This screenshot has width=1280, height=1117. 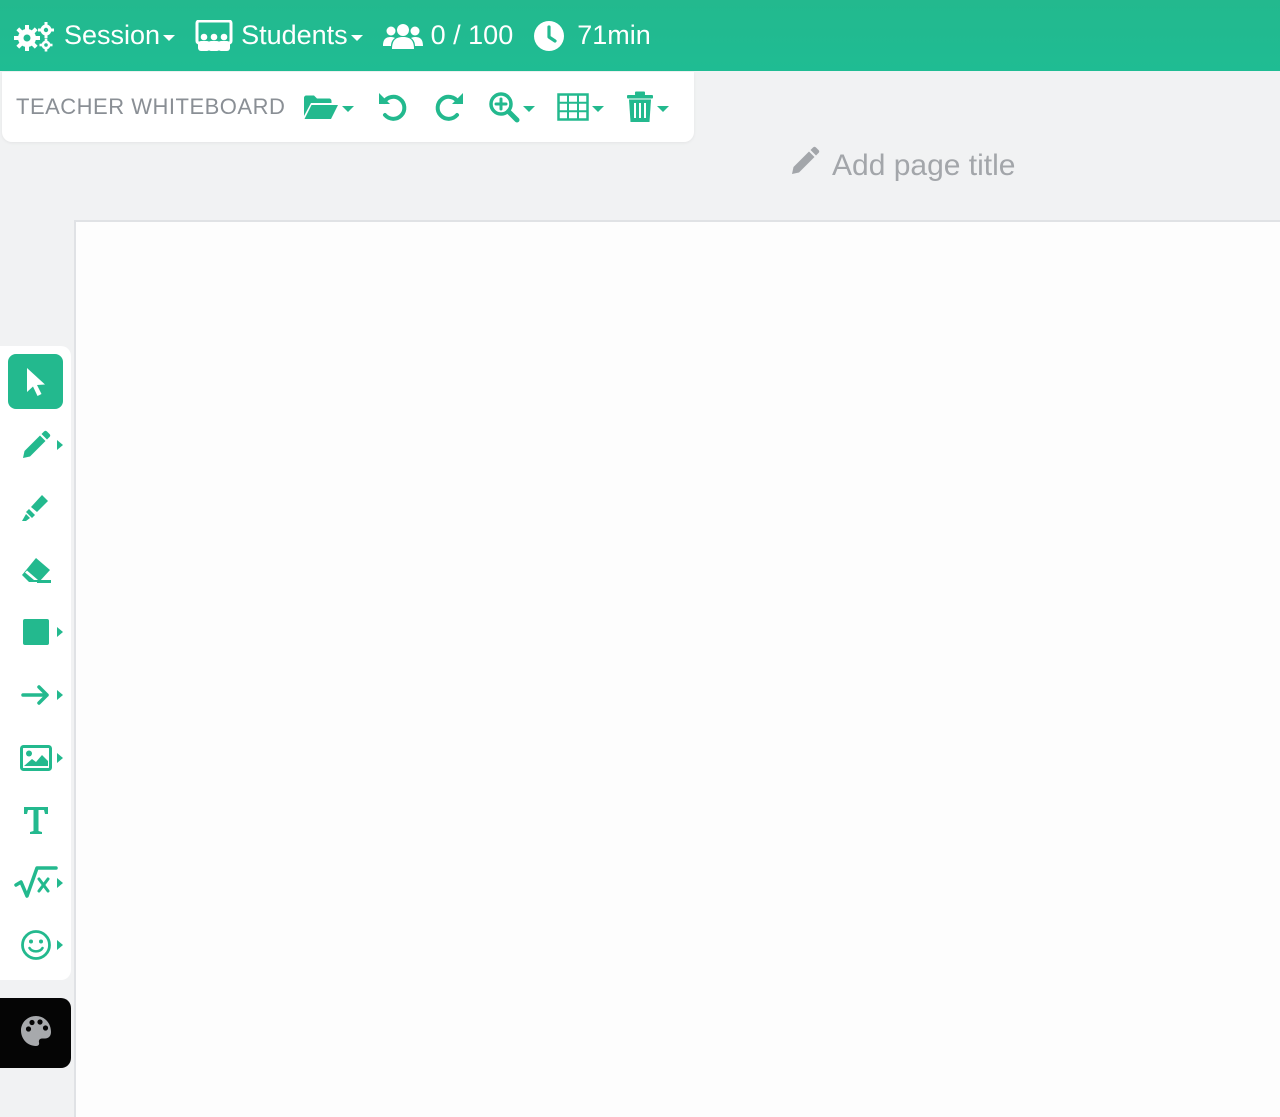 I want to click on top-bar: Session Students 0 / 100 71min, so click(x=640, y=35).